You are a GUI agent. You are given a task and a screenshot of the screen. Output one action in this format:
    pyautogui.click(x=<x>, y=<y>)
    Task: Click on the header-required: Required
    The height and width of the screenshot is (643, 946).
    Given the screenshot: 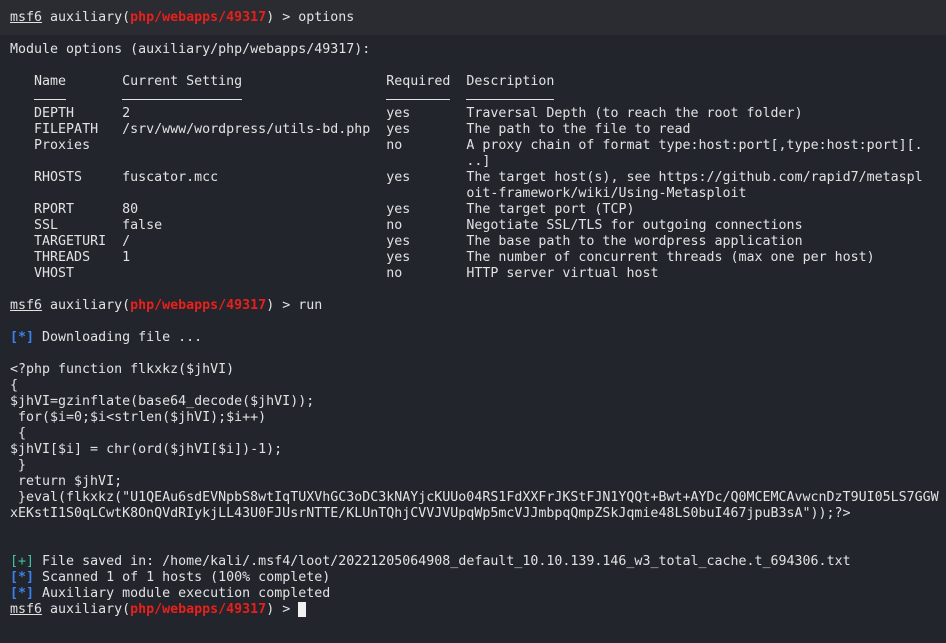 What is the action you would take?
    pyautogui.click(x=426, y=81)
    